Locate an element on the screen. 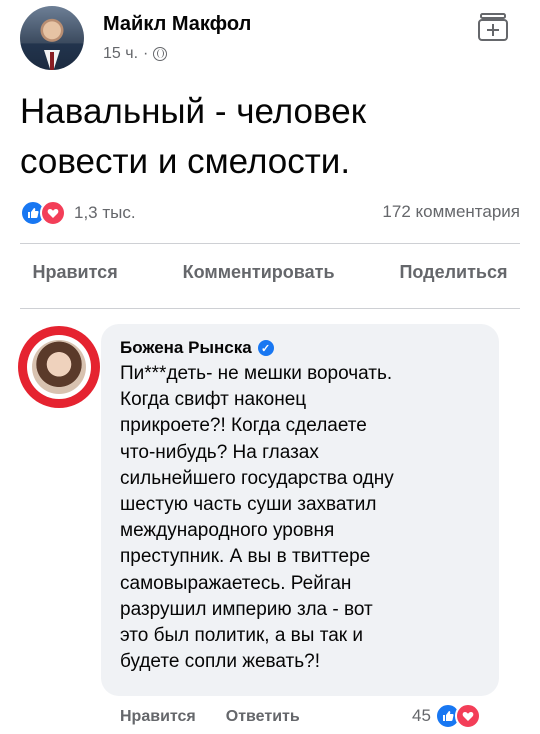 This screenshot has width=540, height=734. comment-line: самовыражаетесь. Рейган is located at coordinates (236, 583).